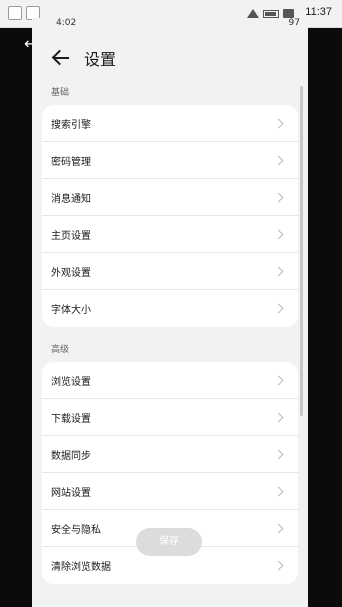  I want to click on row-label: 外观设置, so click(71, 273).